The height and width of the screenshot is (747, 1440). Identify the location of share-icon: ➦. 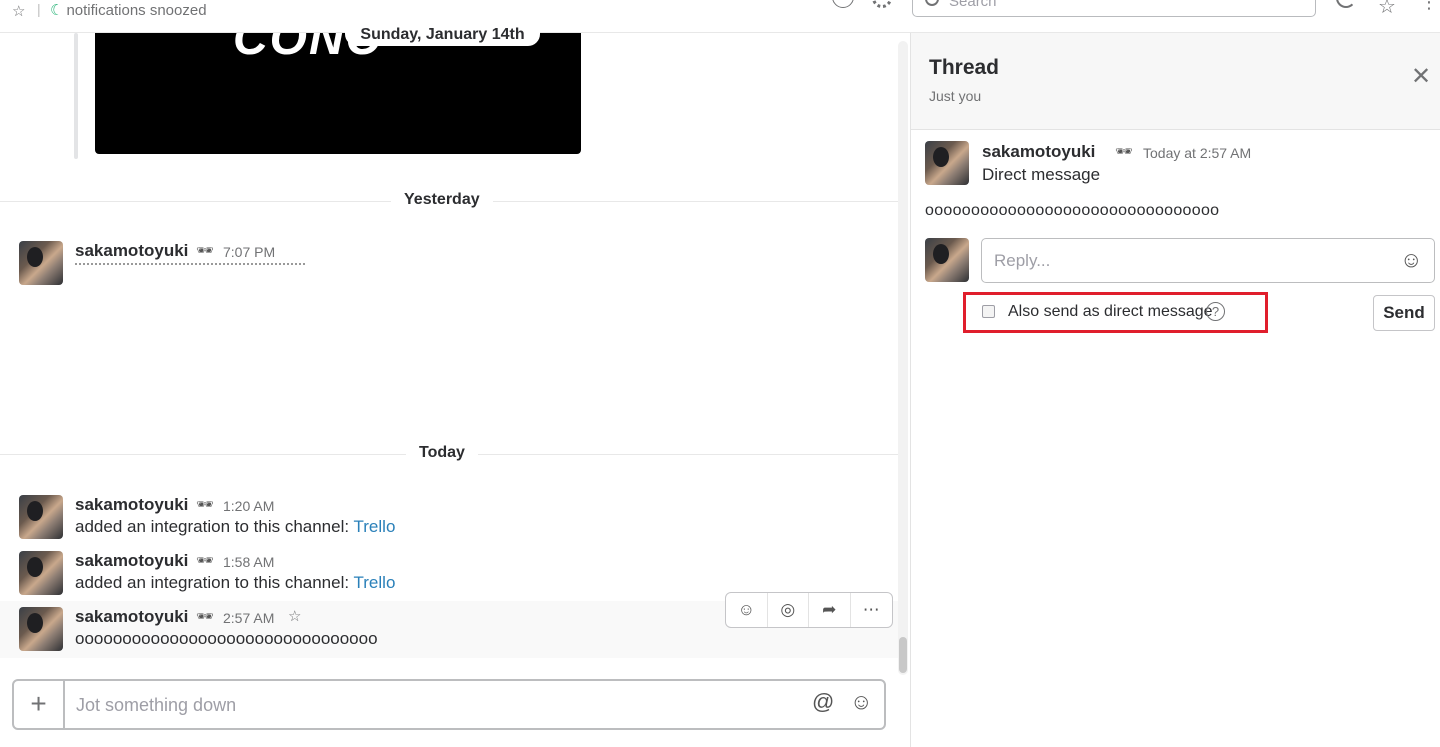
(830, 610).